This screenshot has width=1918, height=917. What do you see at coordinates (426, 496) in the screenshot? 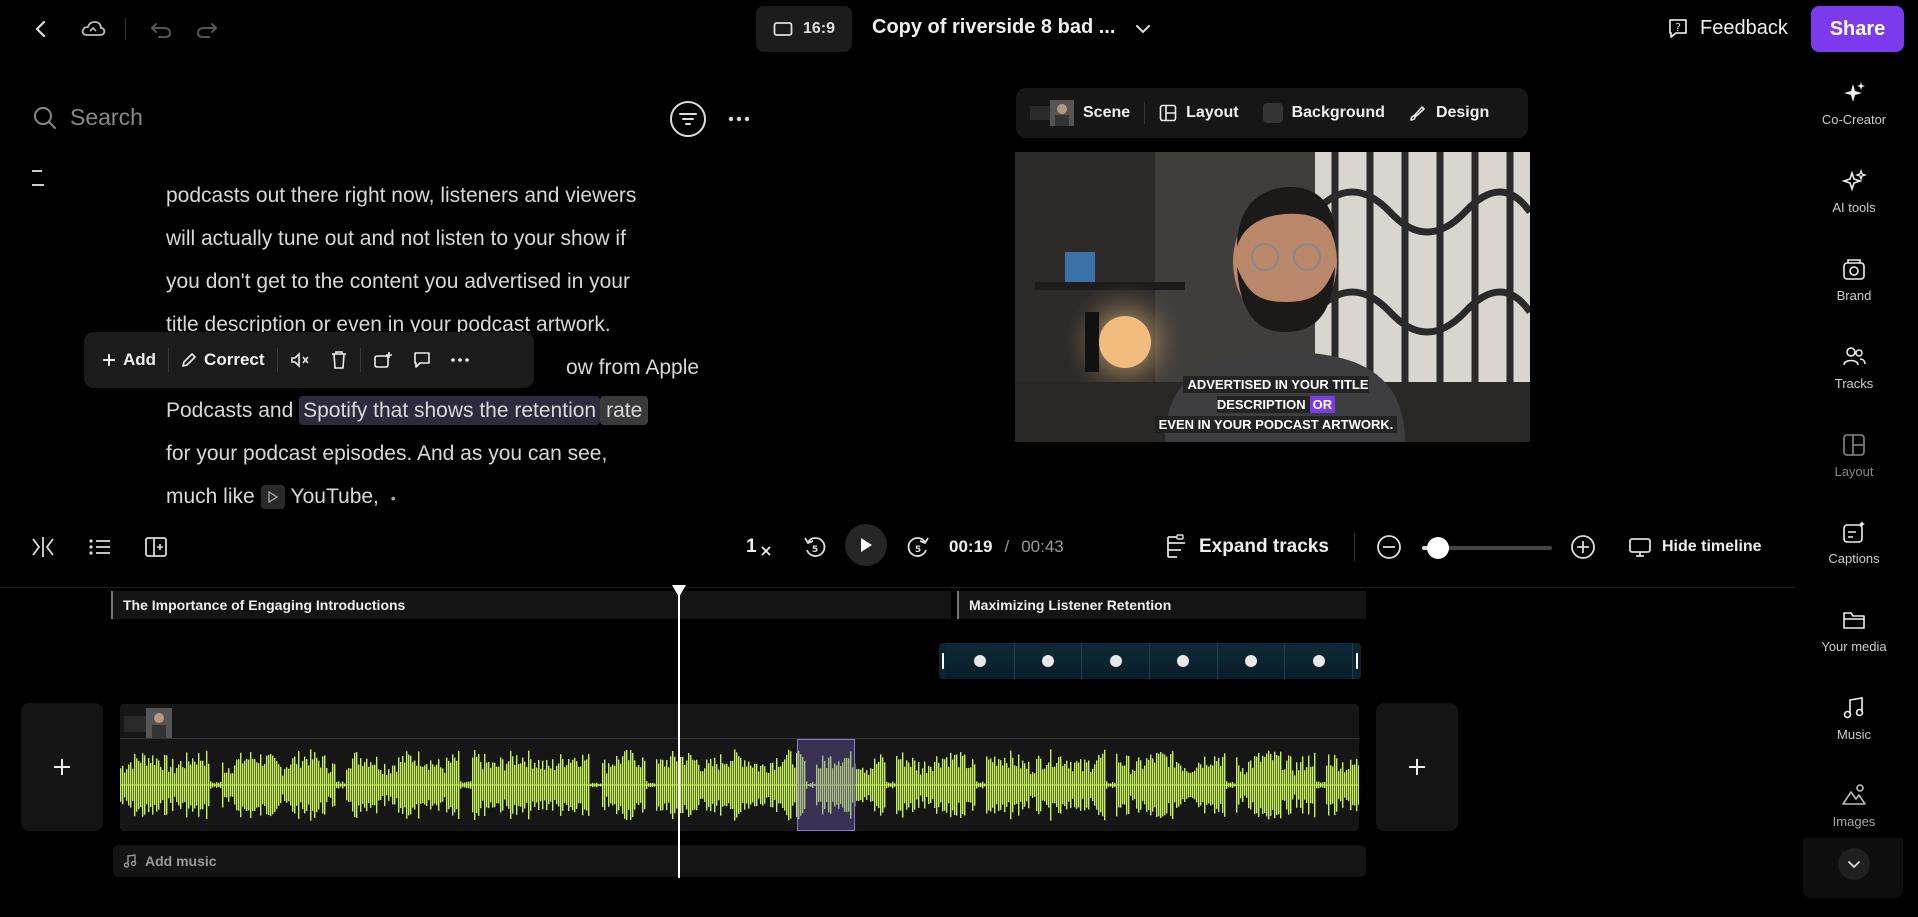
I see `transcript-line: much like YouTube, •` at bounding box center [426, 496].